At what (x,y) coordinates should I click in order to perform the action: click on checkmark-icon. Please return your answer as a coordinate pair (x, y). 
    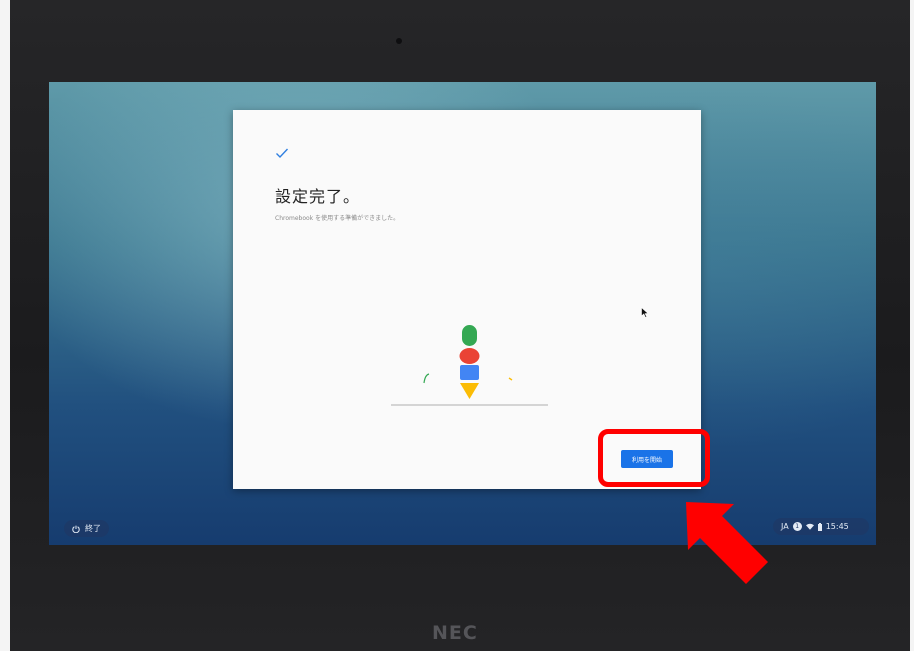
    Looking at the image, I should click on (282, 153).